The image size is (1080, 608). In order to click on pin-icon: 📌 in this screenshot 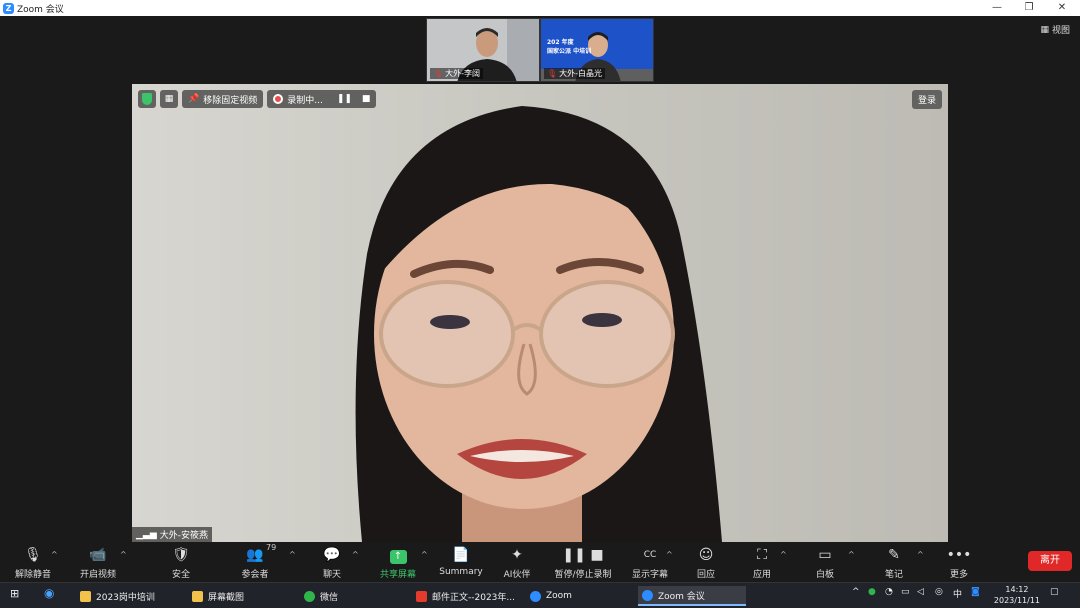, I will do `click(194, 99)`.